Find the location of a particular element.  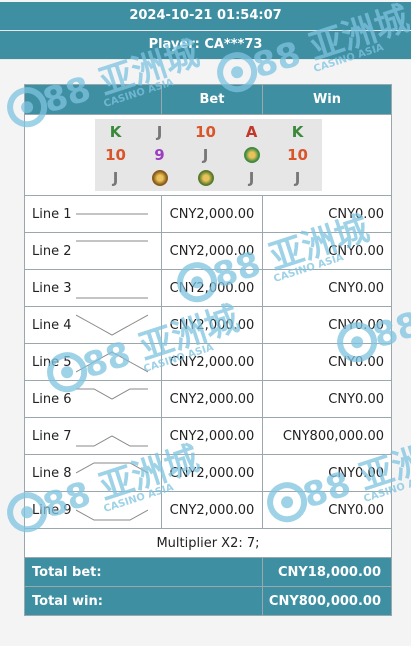

total-win-value: CNY800,000.00 is located at coordinates (327, 601).